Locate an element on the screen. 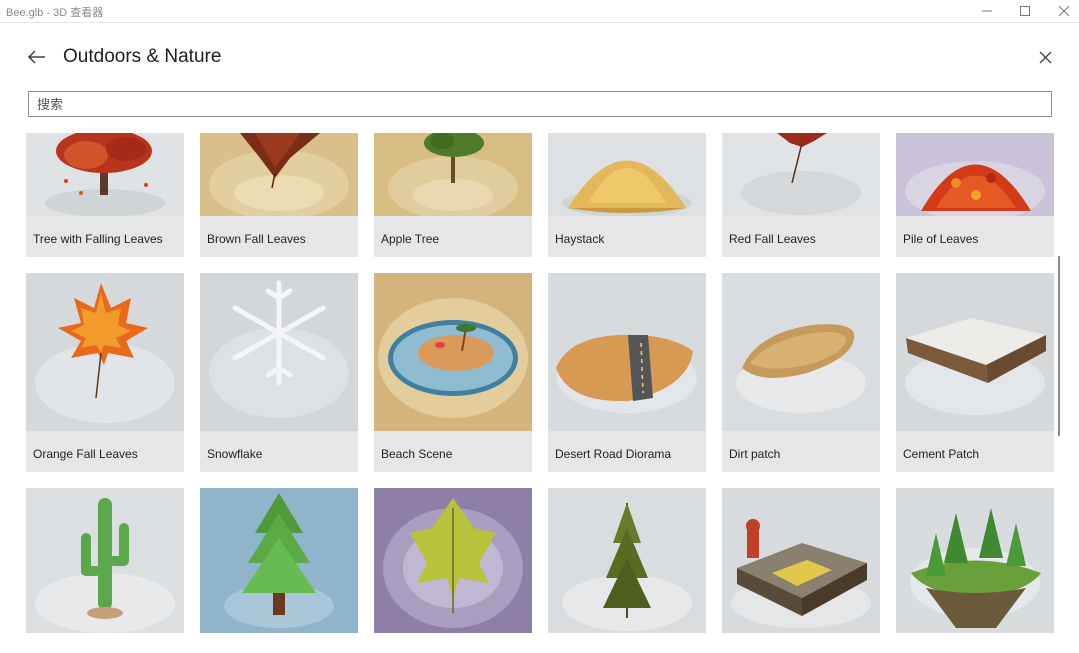  card-label: Dirt patch is located at coordinates (755, 454).